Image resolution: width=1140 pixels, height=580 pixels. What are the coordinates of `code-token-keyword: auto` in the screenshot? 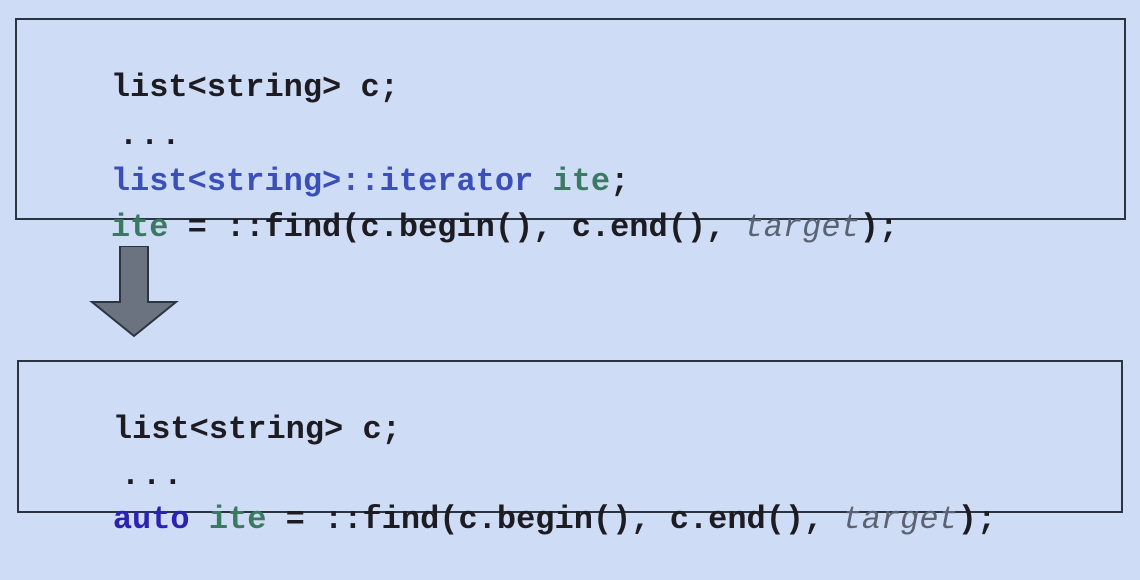 It's located at (151, 519).